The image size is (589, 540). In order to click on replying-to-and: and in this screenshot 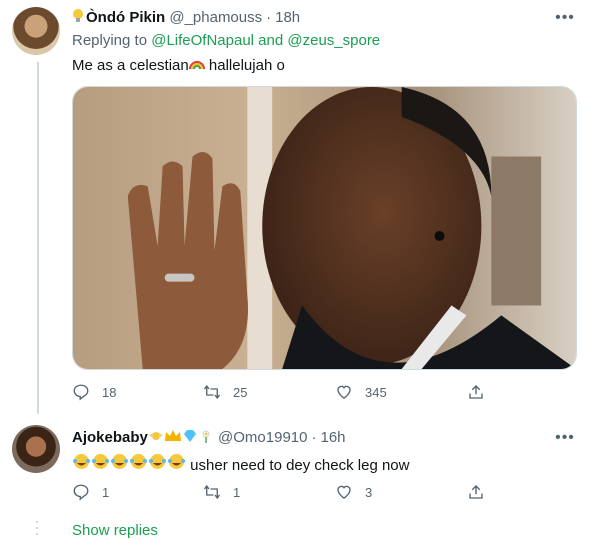, I will do `click(271, 40)`.